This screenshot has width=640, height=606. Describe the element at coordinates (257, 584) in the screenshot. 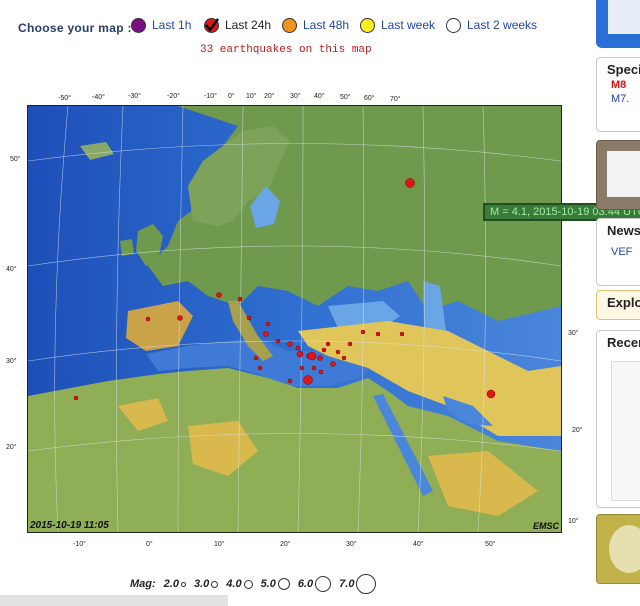

I see `magnitude-legend: Mag: 2.0 3.0 4.0 5.0 6.0 7.0` at that location.